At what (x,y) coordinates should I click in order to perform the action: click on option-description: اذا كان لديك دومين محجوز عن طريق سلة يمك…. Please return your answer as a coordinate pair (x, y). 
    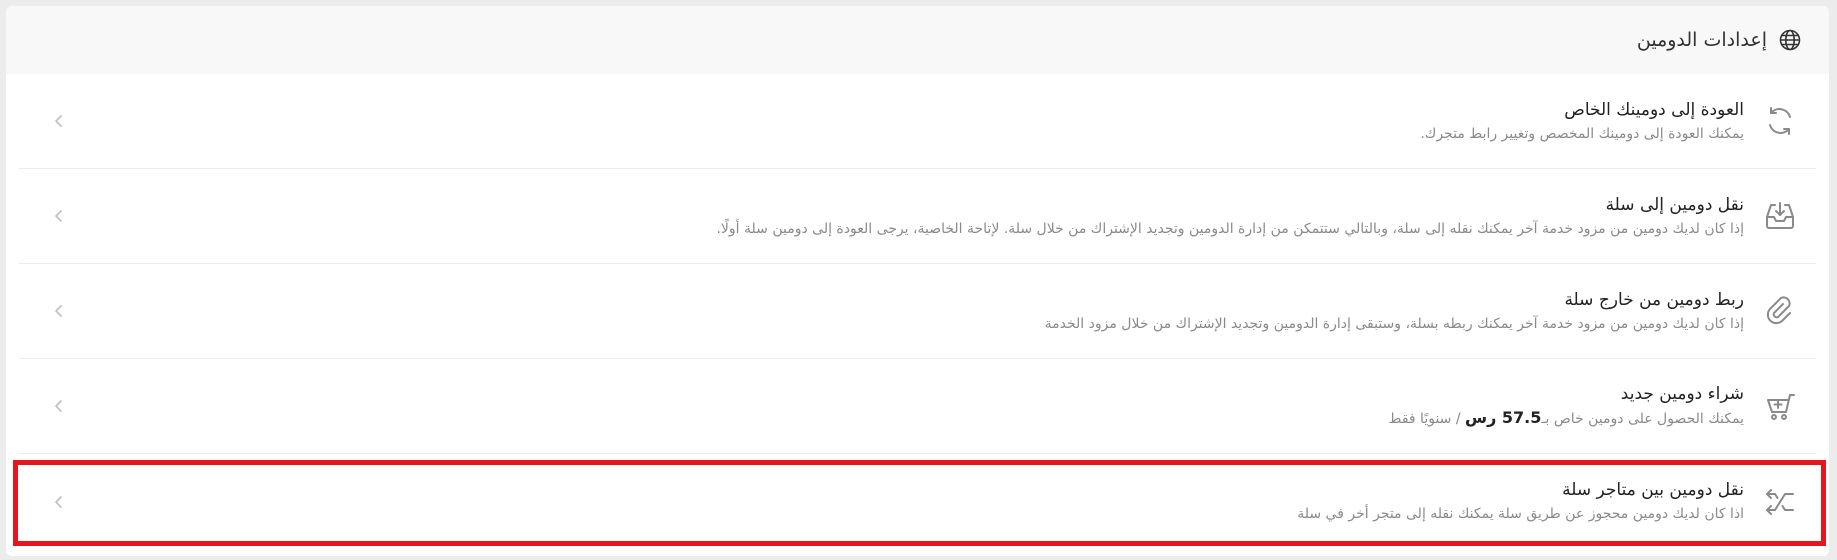
    Looking at the image, I should click on (1520, 514).